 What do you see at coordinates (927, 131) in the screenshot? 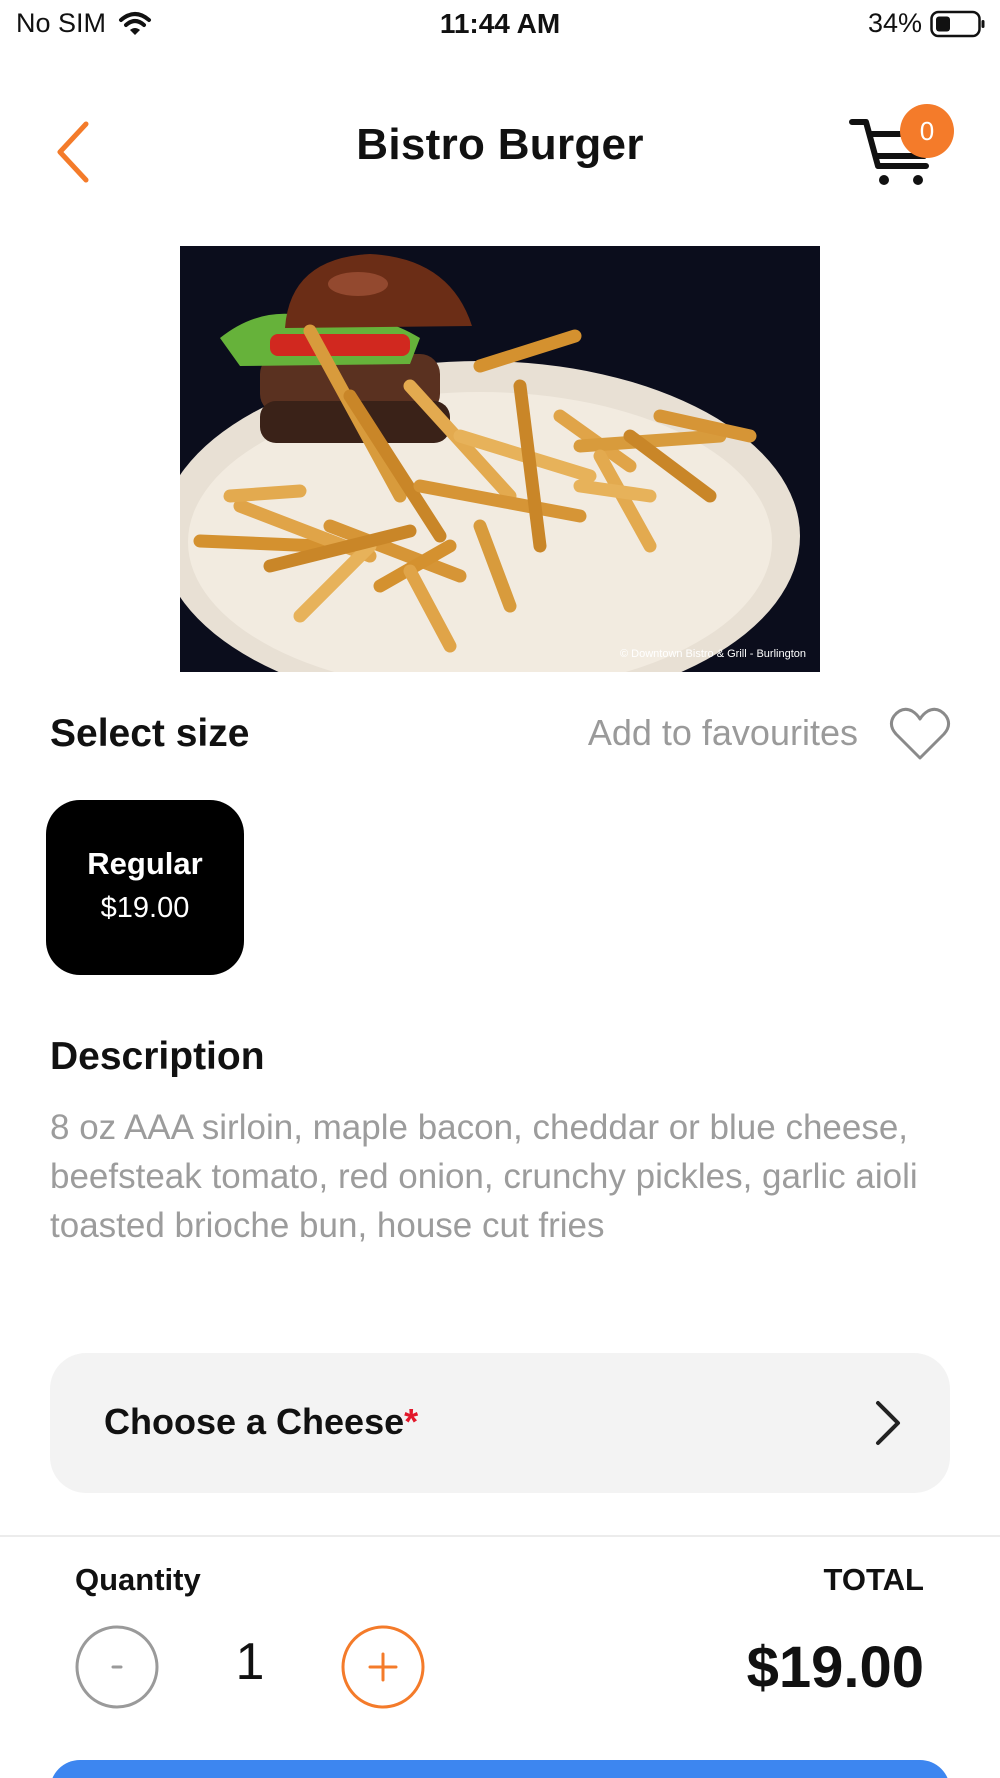
I see `cart-count-badge: 0` at bounding box center [927, 131].